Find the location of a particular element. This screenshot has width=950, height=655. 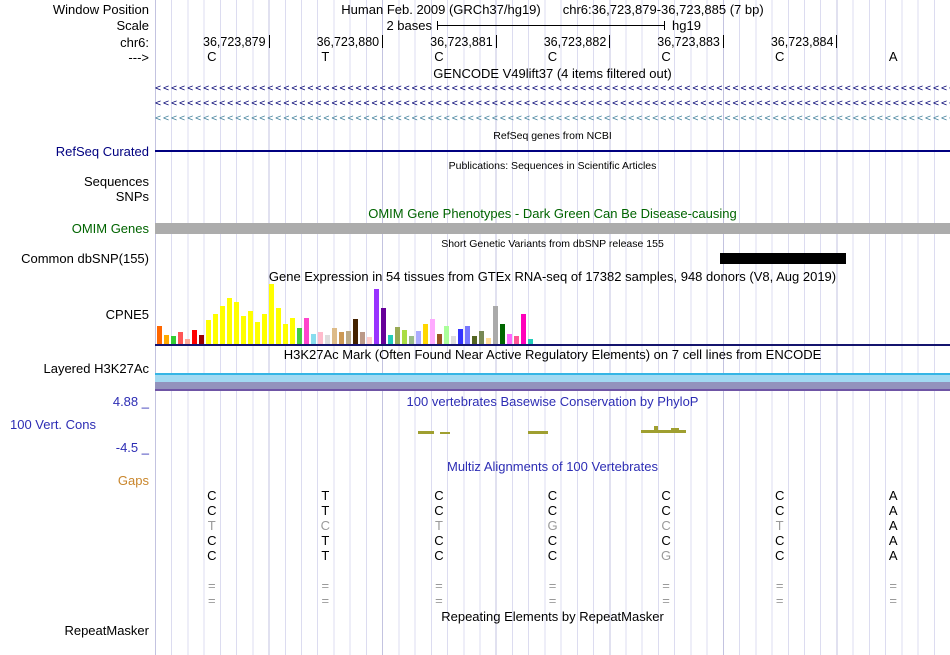

repeatmasker-title: Repeating Elements by RepeatMasker is located at coordinates (552, 616).